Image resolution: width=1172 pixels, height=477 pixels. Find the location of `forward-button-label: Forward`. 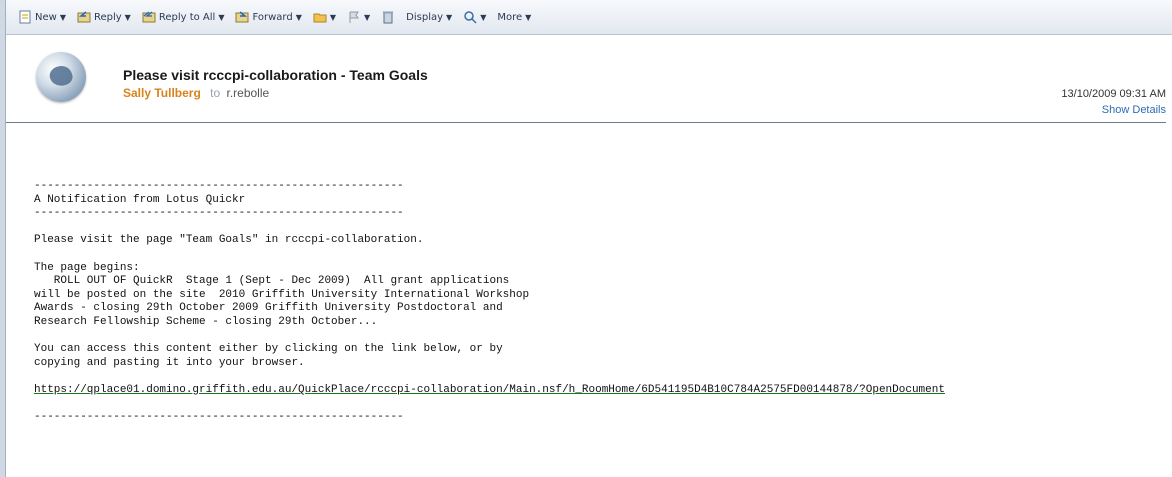

forward-button-label: Forward is located at coordinates (272, 17).